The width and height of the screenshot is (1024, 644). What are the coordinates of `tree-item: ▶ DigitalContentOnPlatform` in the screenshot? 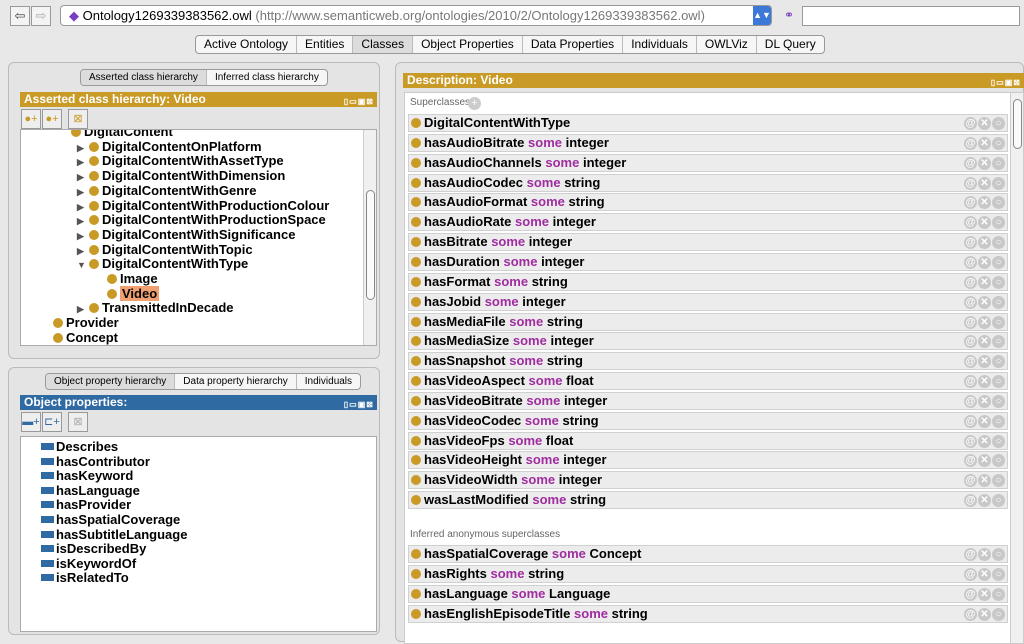 It's located at (169, 146).